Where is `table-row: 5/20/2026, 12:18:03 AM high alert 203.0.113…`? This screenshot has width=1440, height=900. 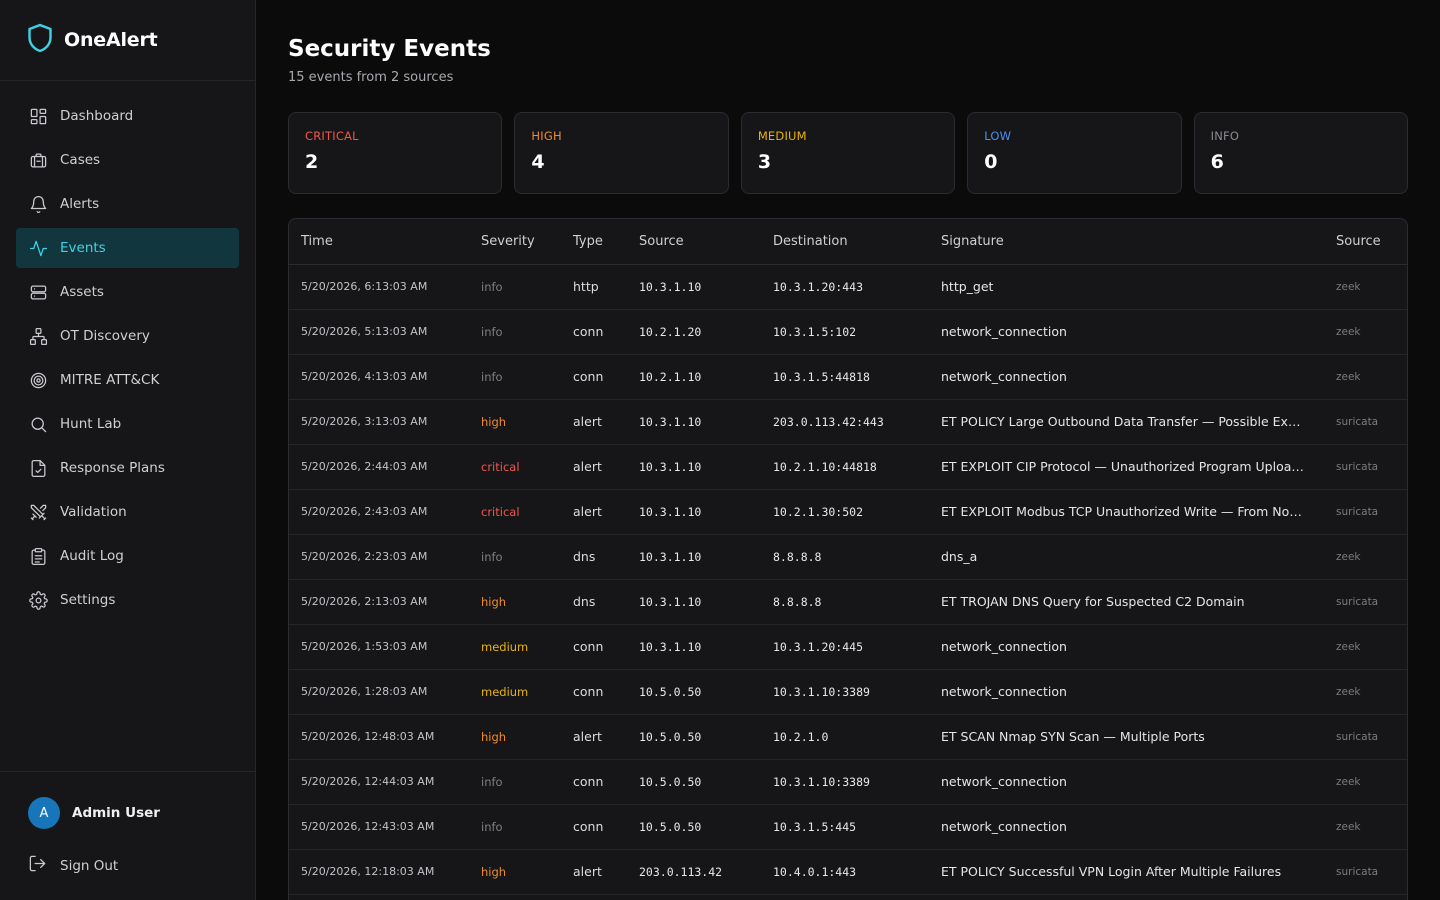 table-row: 5/20/2026, 12:18:03 AM high alert 203.0.113… is located at coordinates (848, 872).